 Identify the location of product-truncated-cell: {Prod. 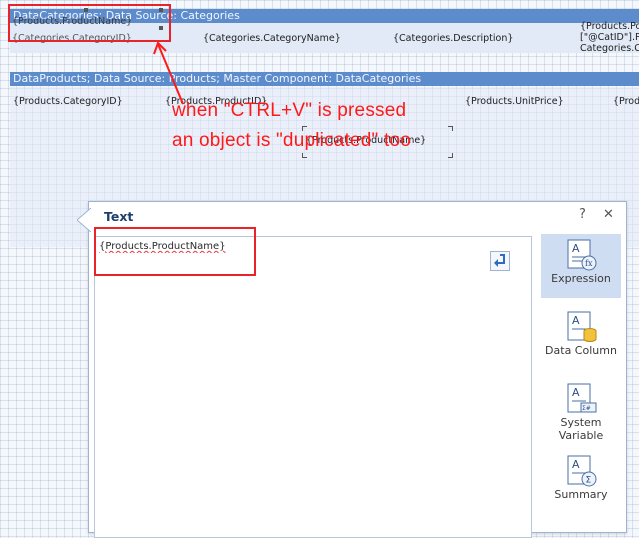
(626, 102).